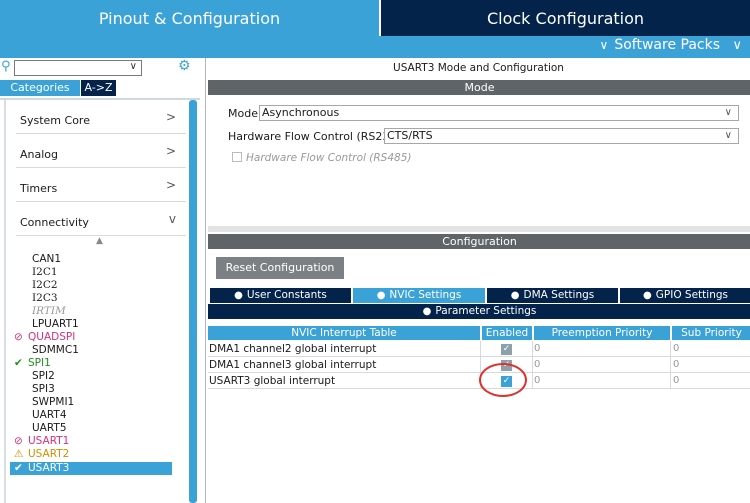  Describe the element at coordinates (410, 135) in the screenshot. I see `flow-control-value: CTS/RTS` at that location.